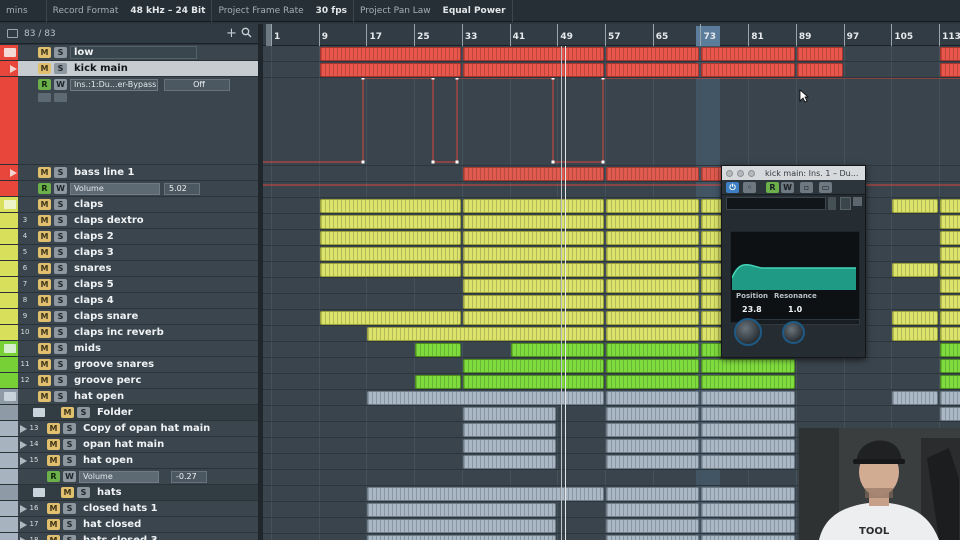 This screenshot has height=540, width=960. What do you see at coordinates (60, 97) in the screenshot?
I see `show-lanes-icon` at bounding box center [60, 97].